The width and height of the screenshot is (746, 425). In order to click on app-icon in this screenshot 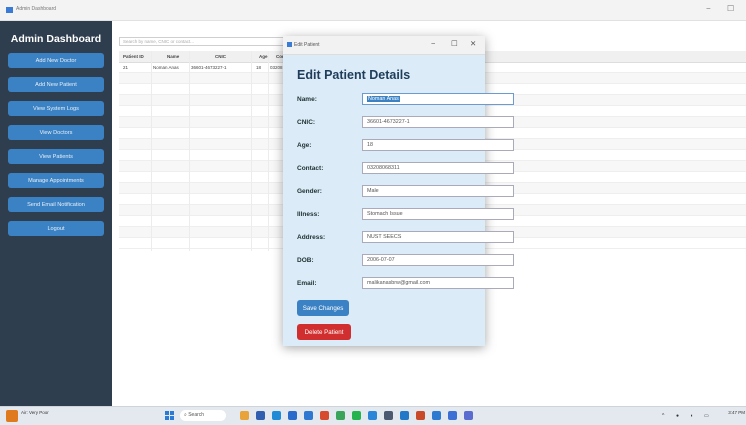, I will do `click(9, 10)`.